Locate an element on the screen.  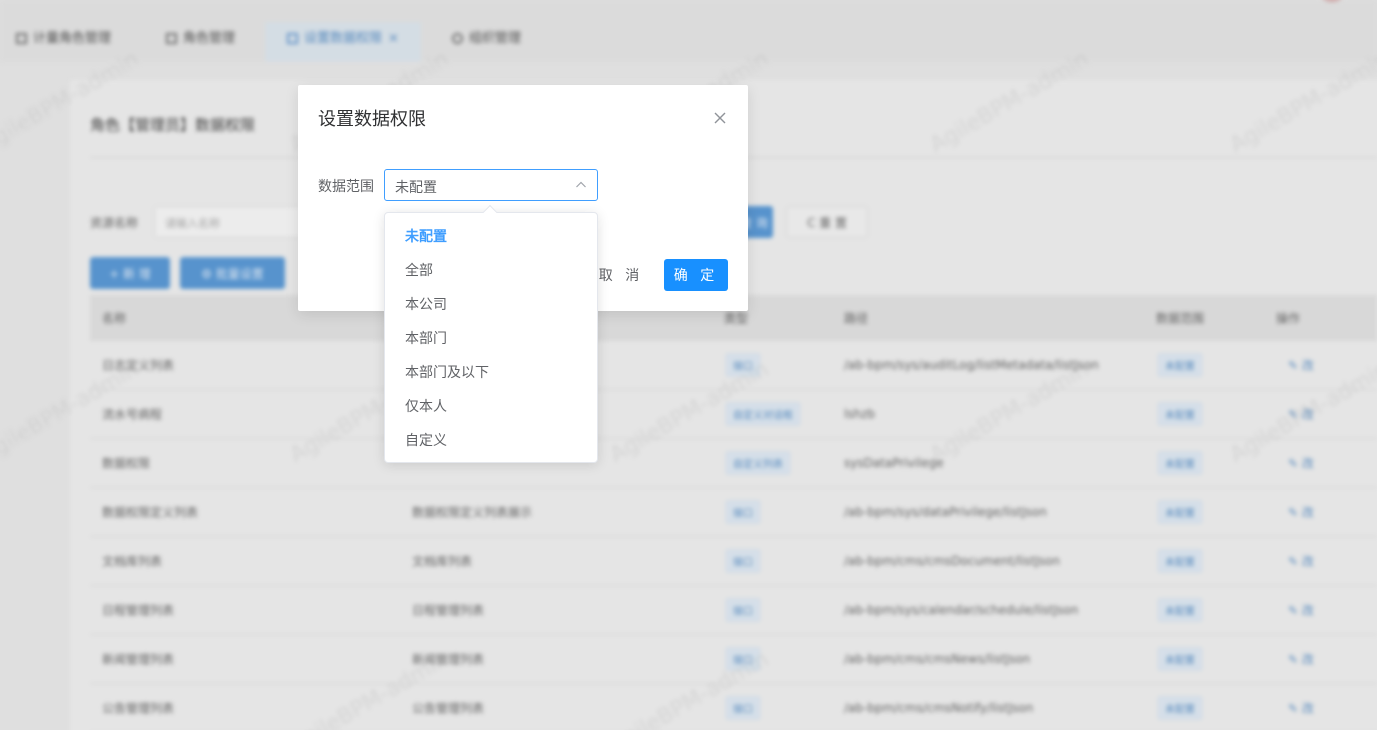
dropdown-option: 全部 is located at coordinates (491, 271).